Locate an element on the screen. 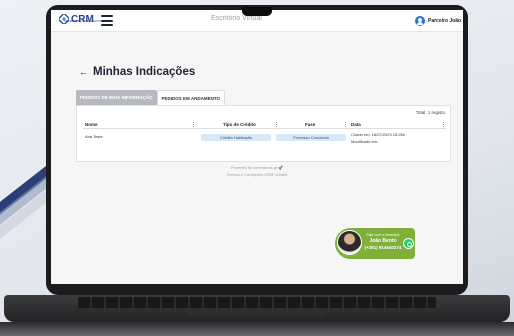  rocket-icon: 🚀 is located at coordinates (281, 167).